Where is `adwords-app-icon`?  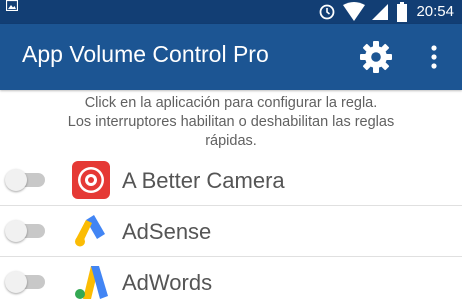 adwords-app-icon is located at coordinates (91, 282).